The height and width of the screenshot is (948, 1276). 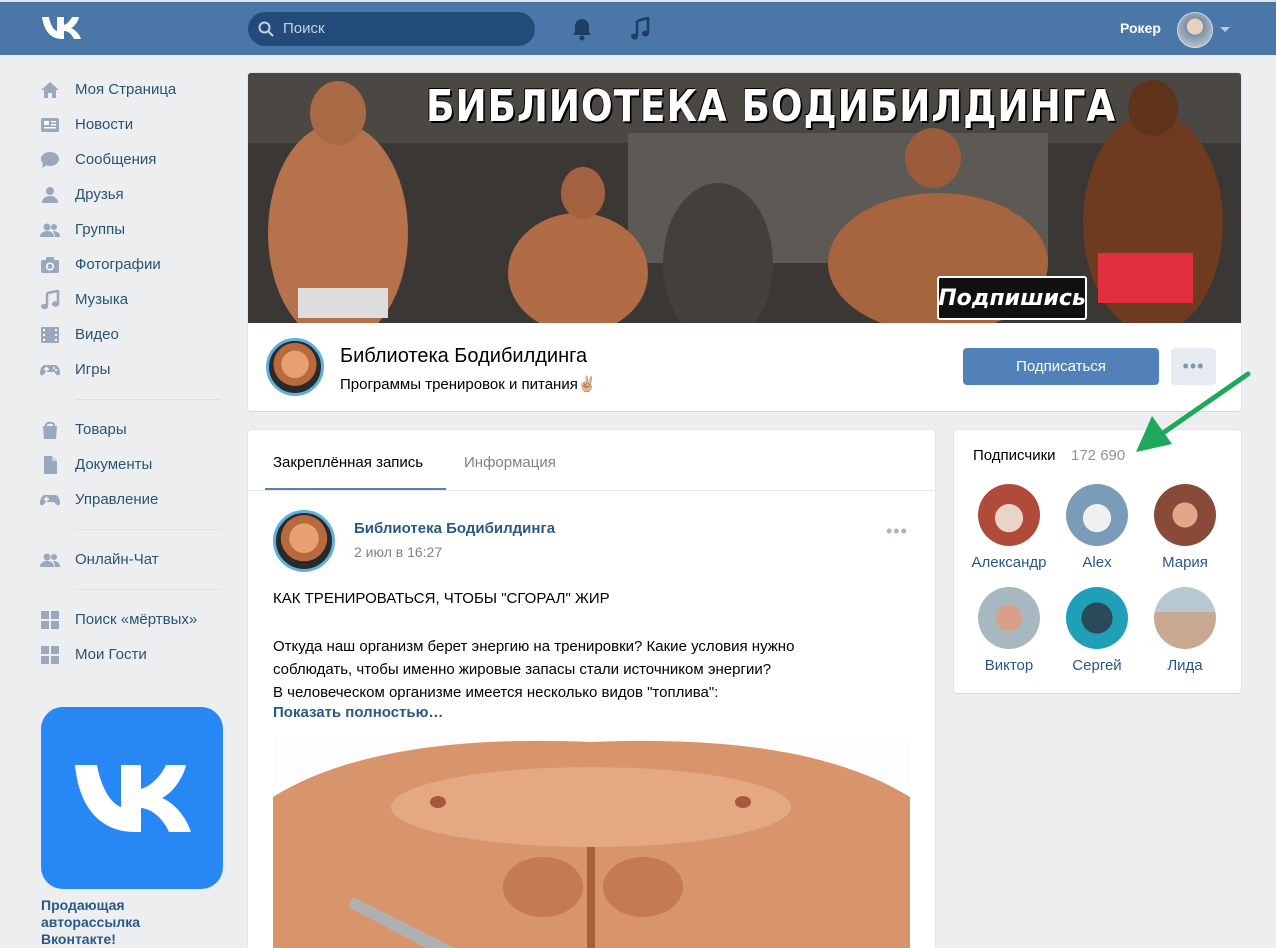 I want to click on post-image-artwork, so click(x=591, y=842).